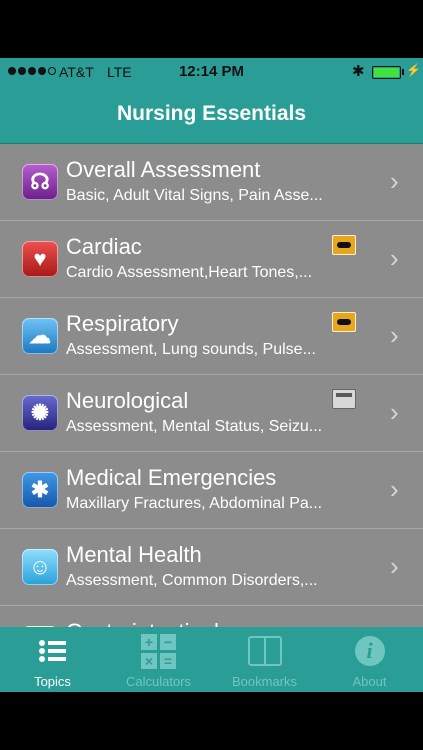 The image size is (423, 750). What do you see at coordinates (386, 72) in the screenshot?
I see `battery-icon` at bounding box center [386, 72].